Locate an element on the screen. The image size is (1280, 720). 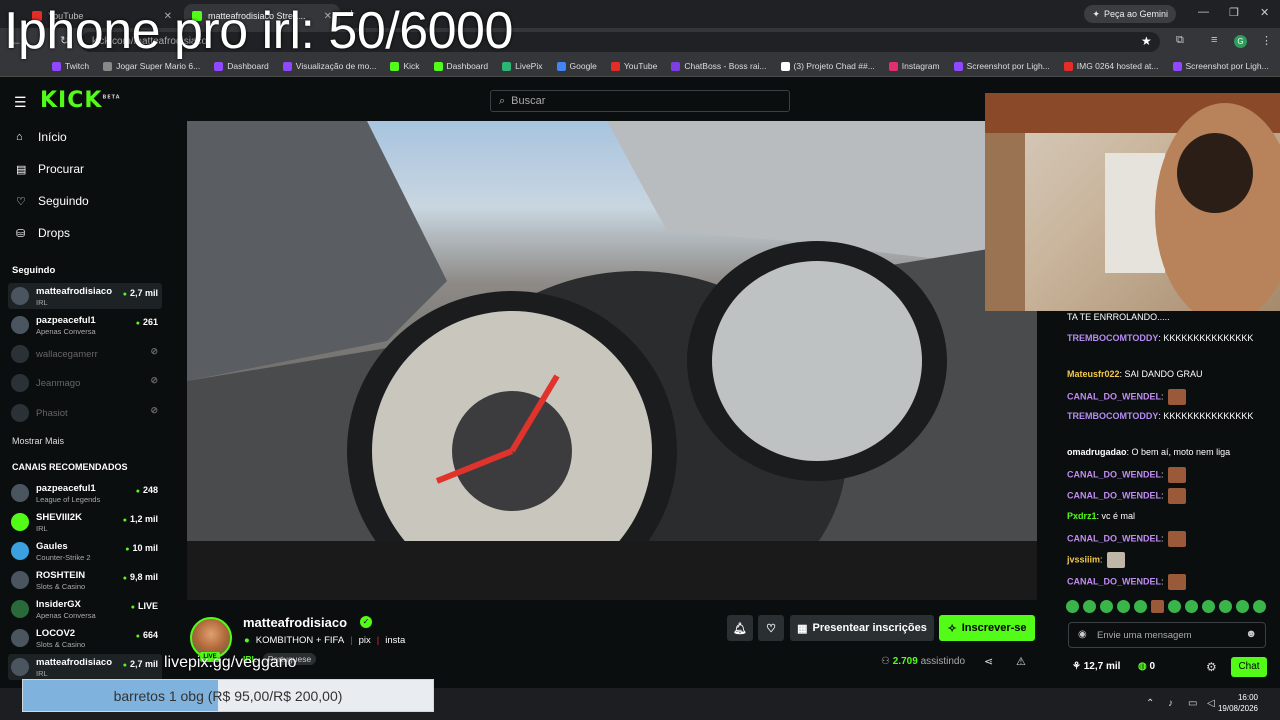
chat-send-button: Chat is located at coordinates (1249, 667).